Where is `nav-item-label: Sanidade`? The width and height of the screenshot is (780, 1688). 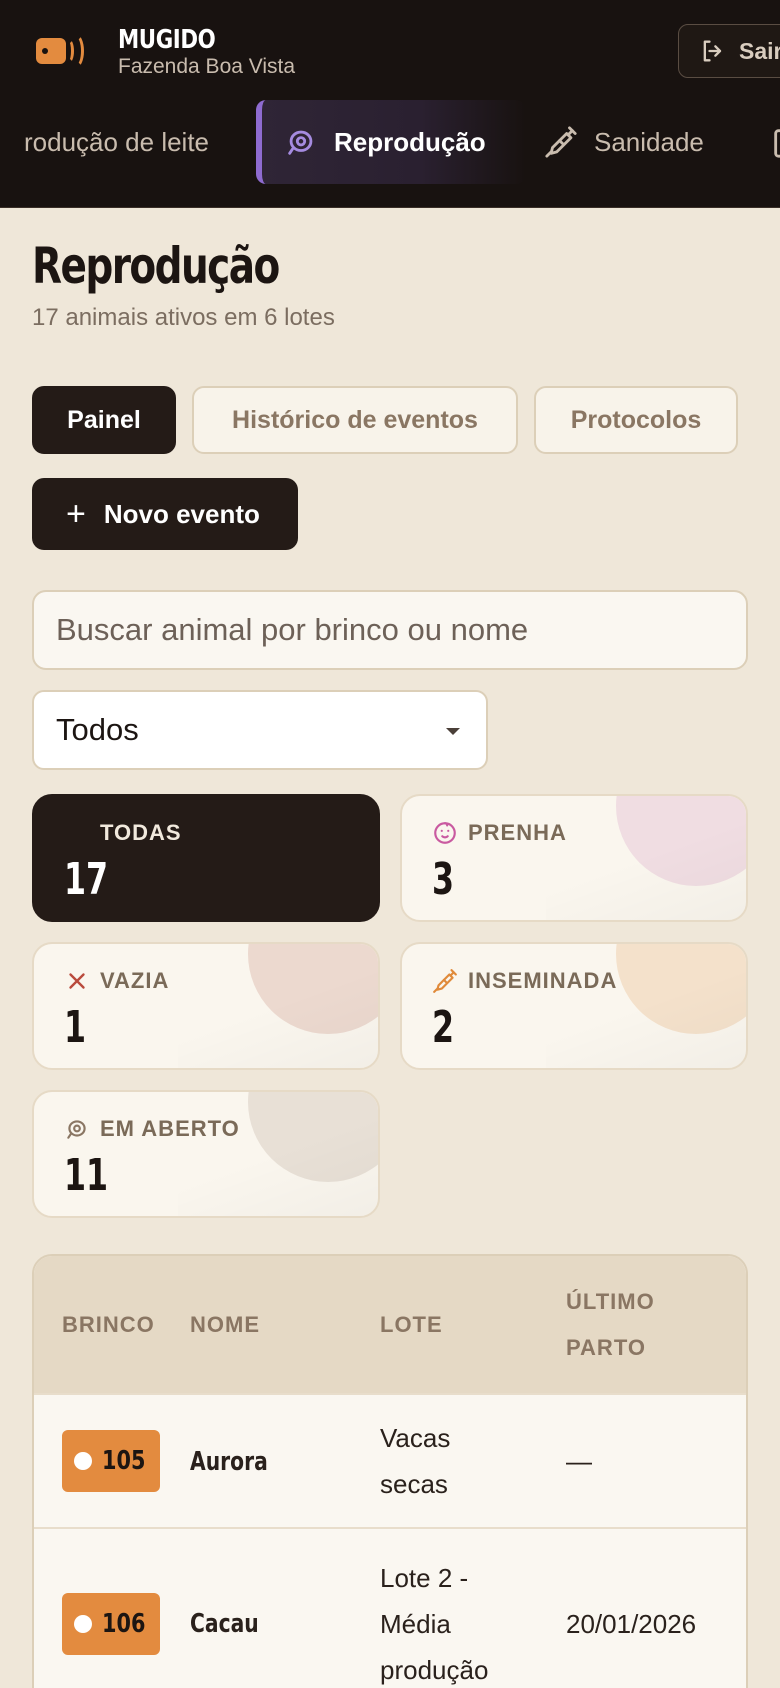
nav-item-label: Sanidade is located at coordinates (649, 141).